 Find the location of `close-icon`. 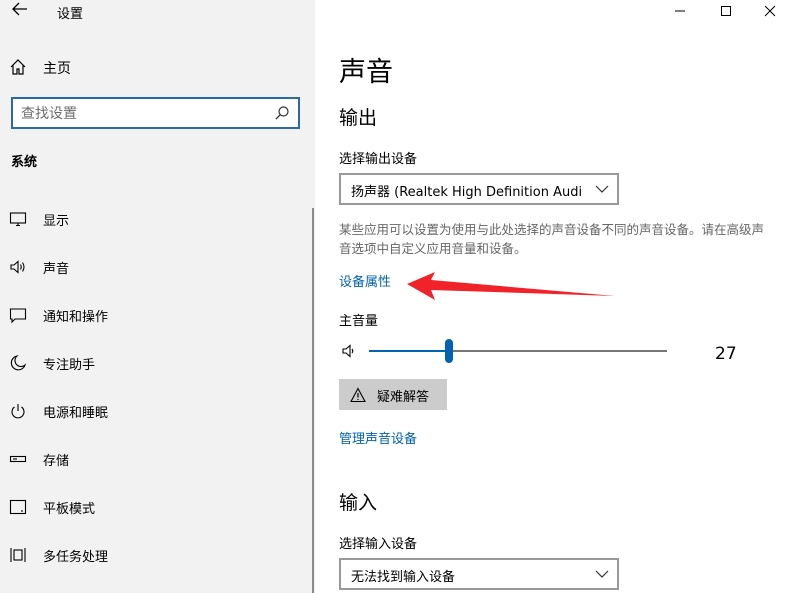

close-icon is located at coordinates (770, 11).